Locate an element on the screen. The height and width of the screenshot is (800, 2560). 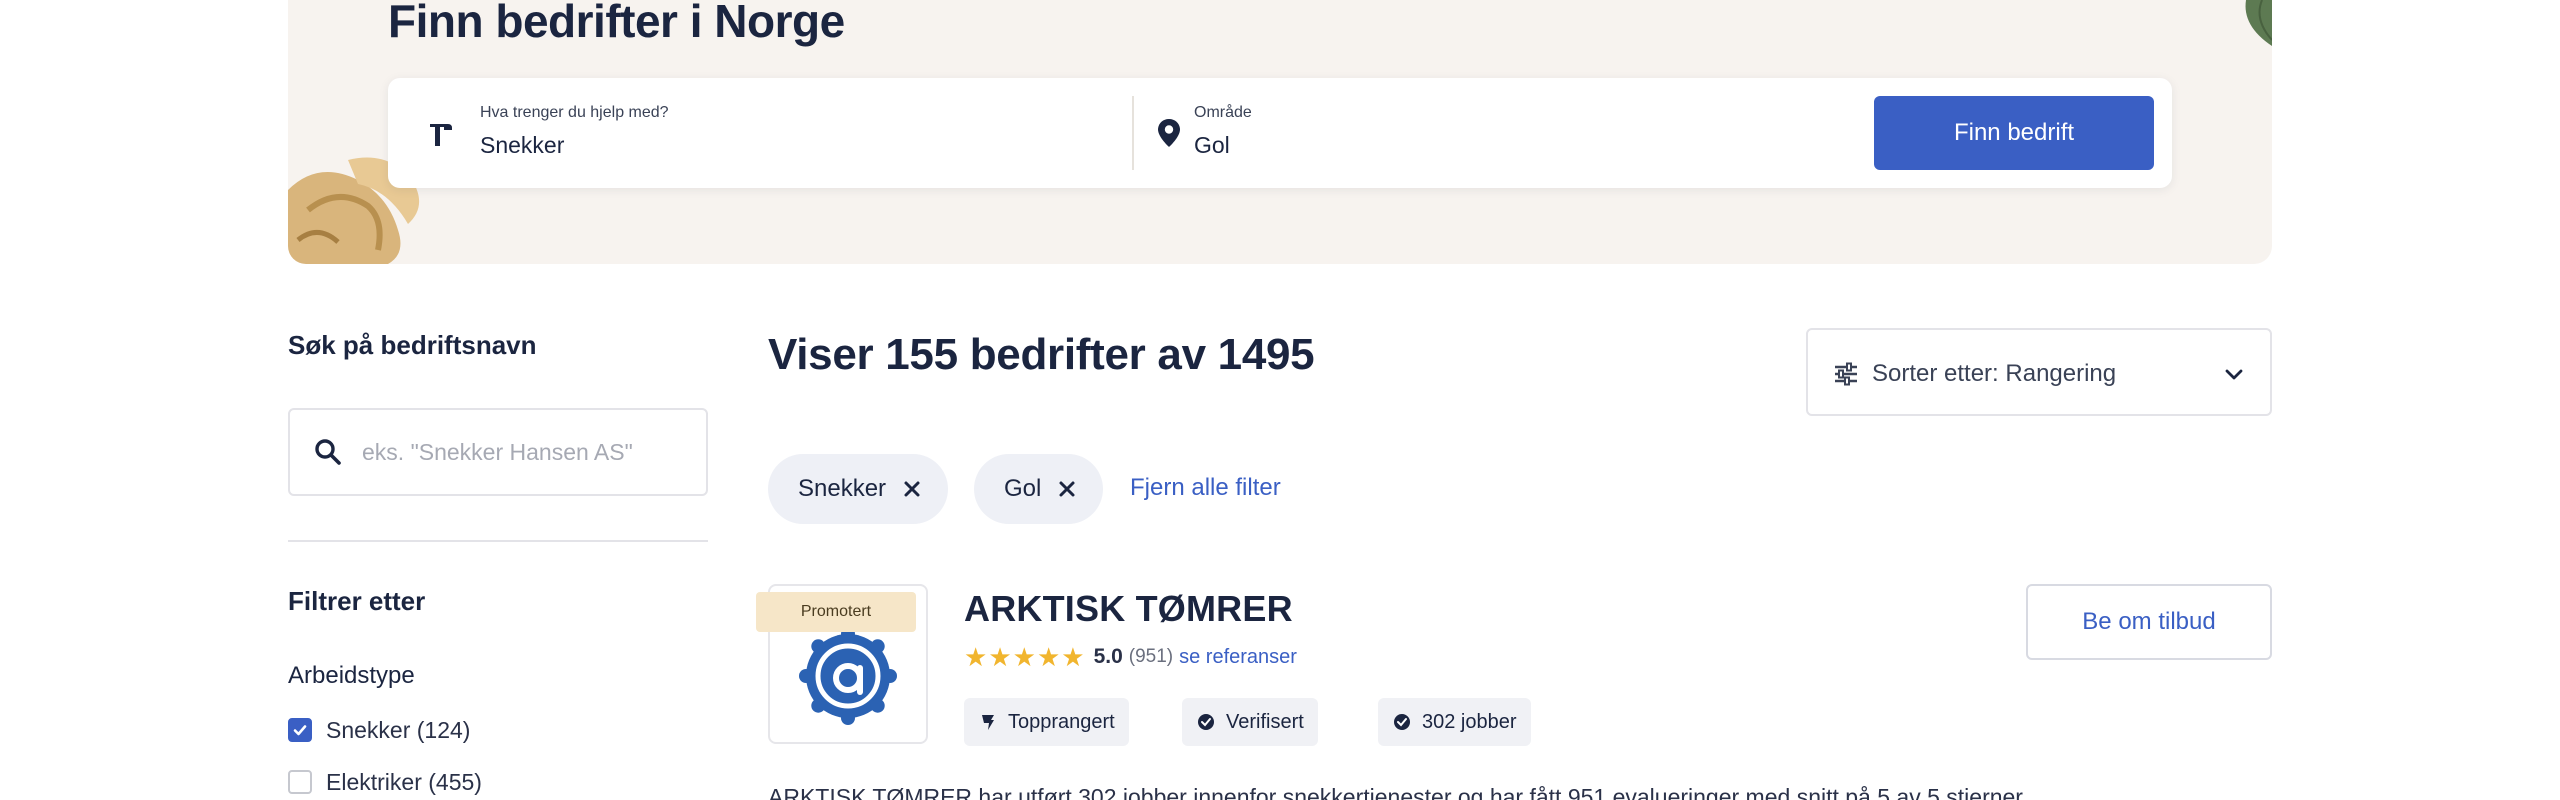
filter-title: Filtrer etter is located at coordinates (357, 601).